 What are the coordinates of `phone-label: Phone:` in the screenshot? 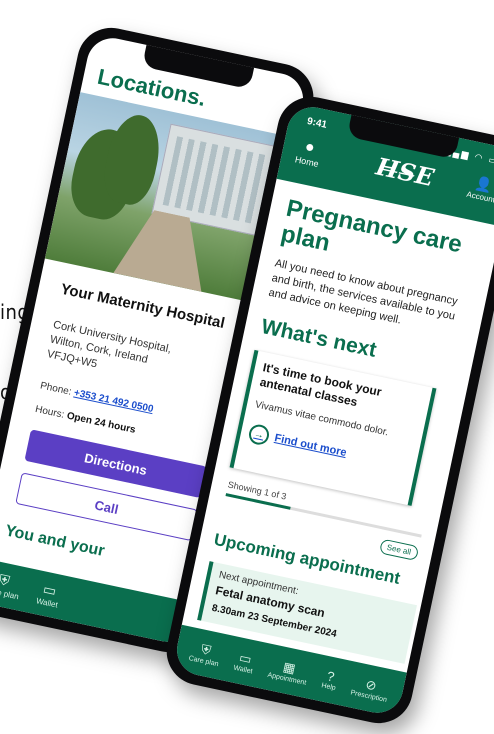 It's located at (56, 389).